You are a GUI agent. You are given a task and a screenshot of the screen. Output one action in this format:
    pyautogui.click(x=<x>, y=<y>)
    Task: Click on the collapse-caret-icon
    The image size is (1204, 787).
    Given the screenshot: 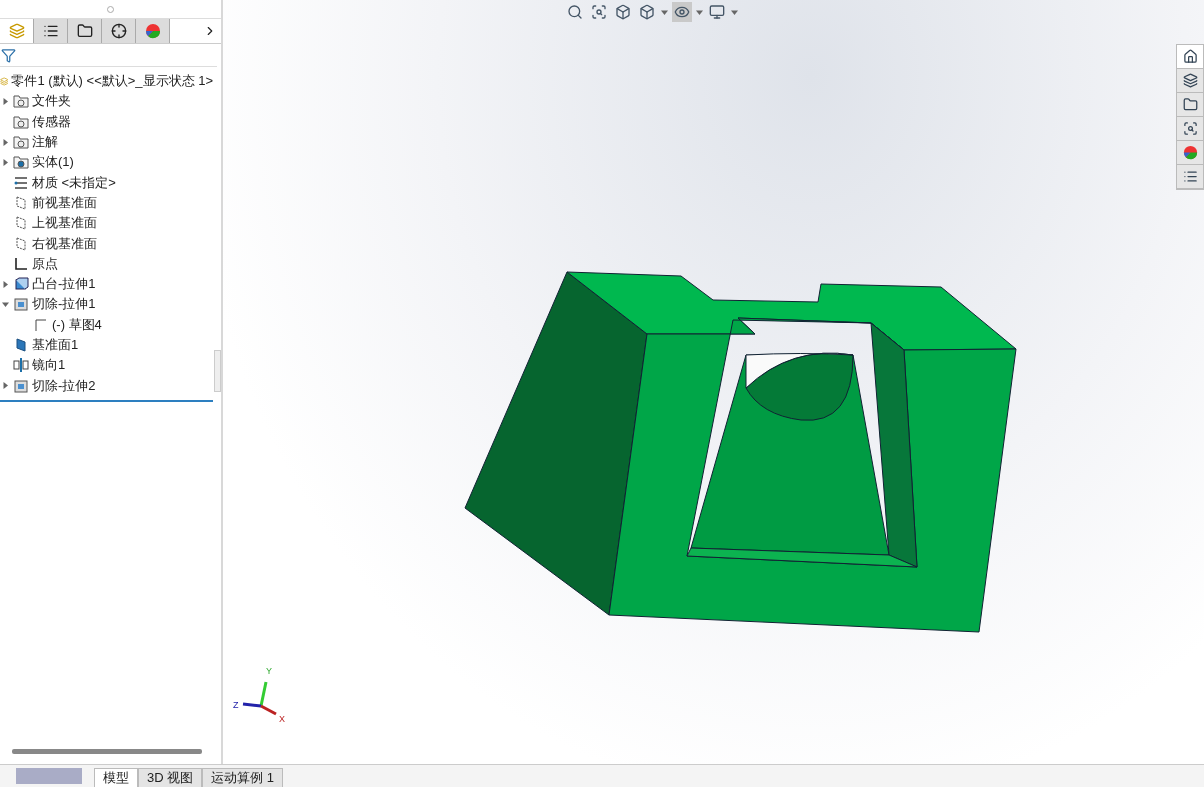 What is the action you would take?
    pyautogui.click(x=5, y=304)
    